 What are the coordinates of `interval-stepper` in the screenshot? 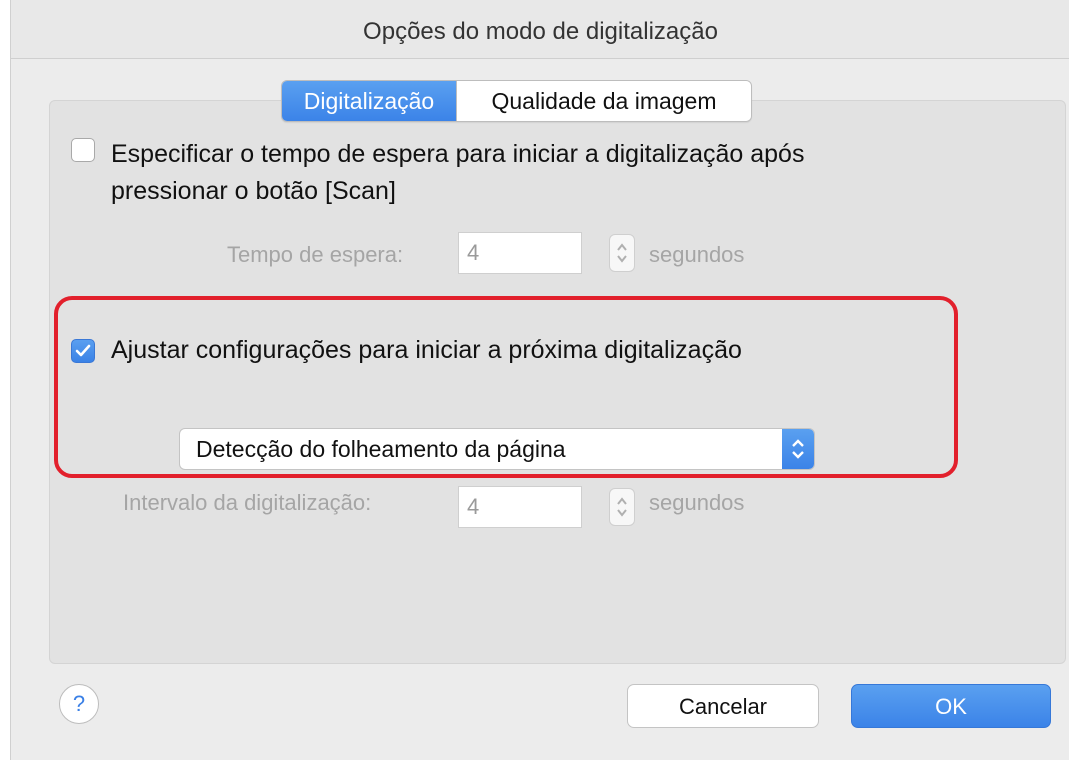 It's located at (622, 507).